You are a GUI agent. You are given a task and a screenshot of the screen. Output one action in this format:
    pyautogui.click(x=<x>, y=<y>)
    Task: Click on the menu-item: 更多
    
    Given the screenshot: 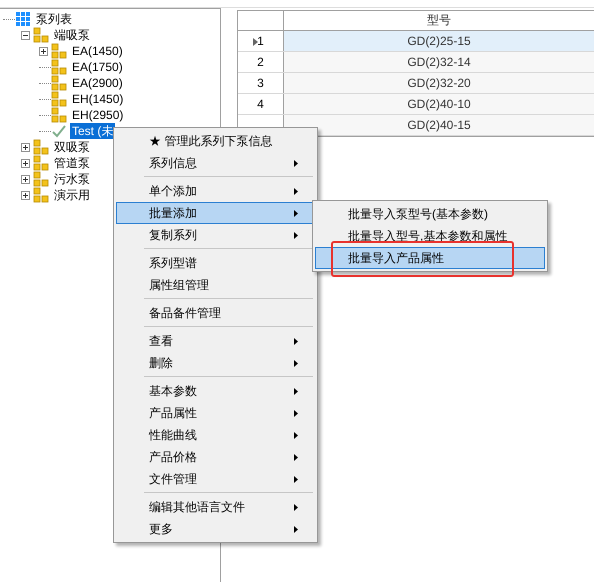 What is the action you would take?
    pyautogui.click(x=215, y=529)
    